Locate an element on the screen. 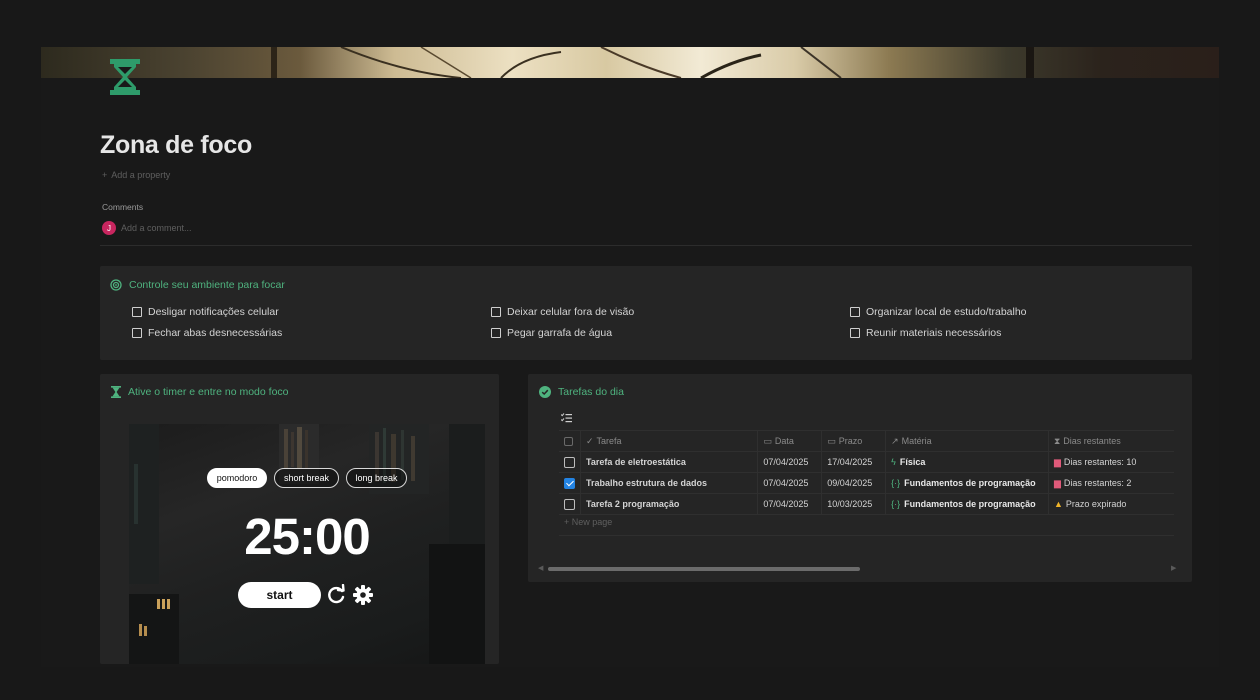  header-dias-restantes: ⧗ Dias restantes is located at coordinates (1111, 441).